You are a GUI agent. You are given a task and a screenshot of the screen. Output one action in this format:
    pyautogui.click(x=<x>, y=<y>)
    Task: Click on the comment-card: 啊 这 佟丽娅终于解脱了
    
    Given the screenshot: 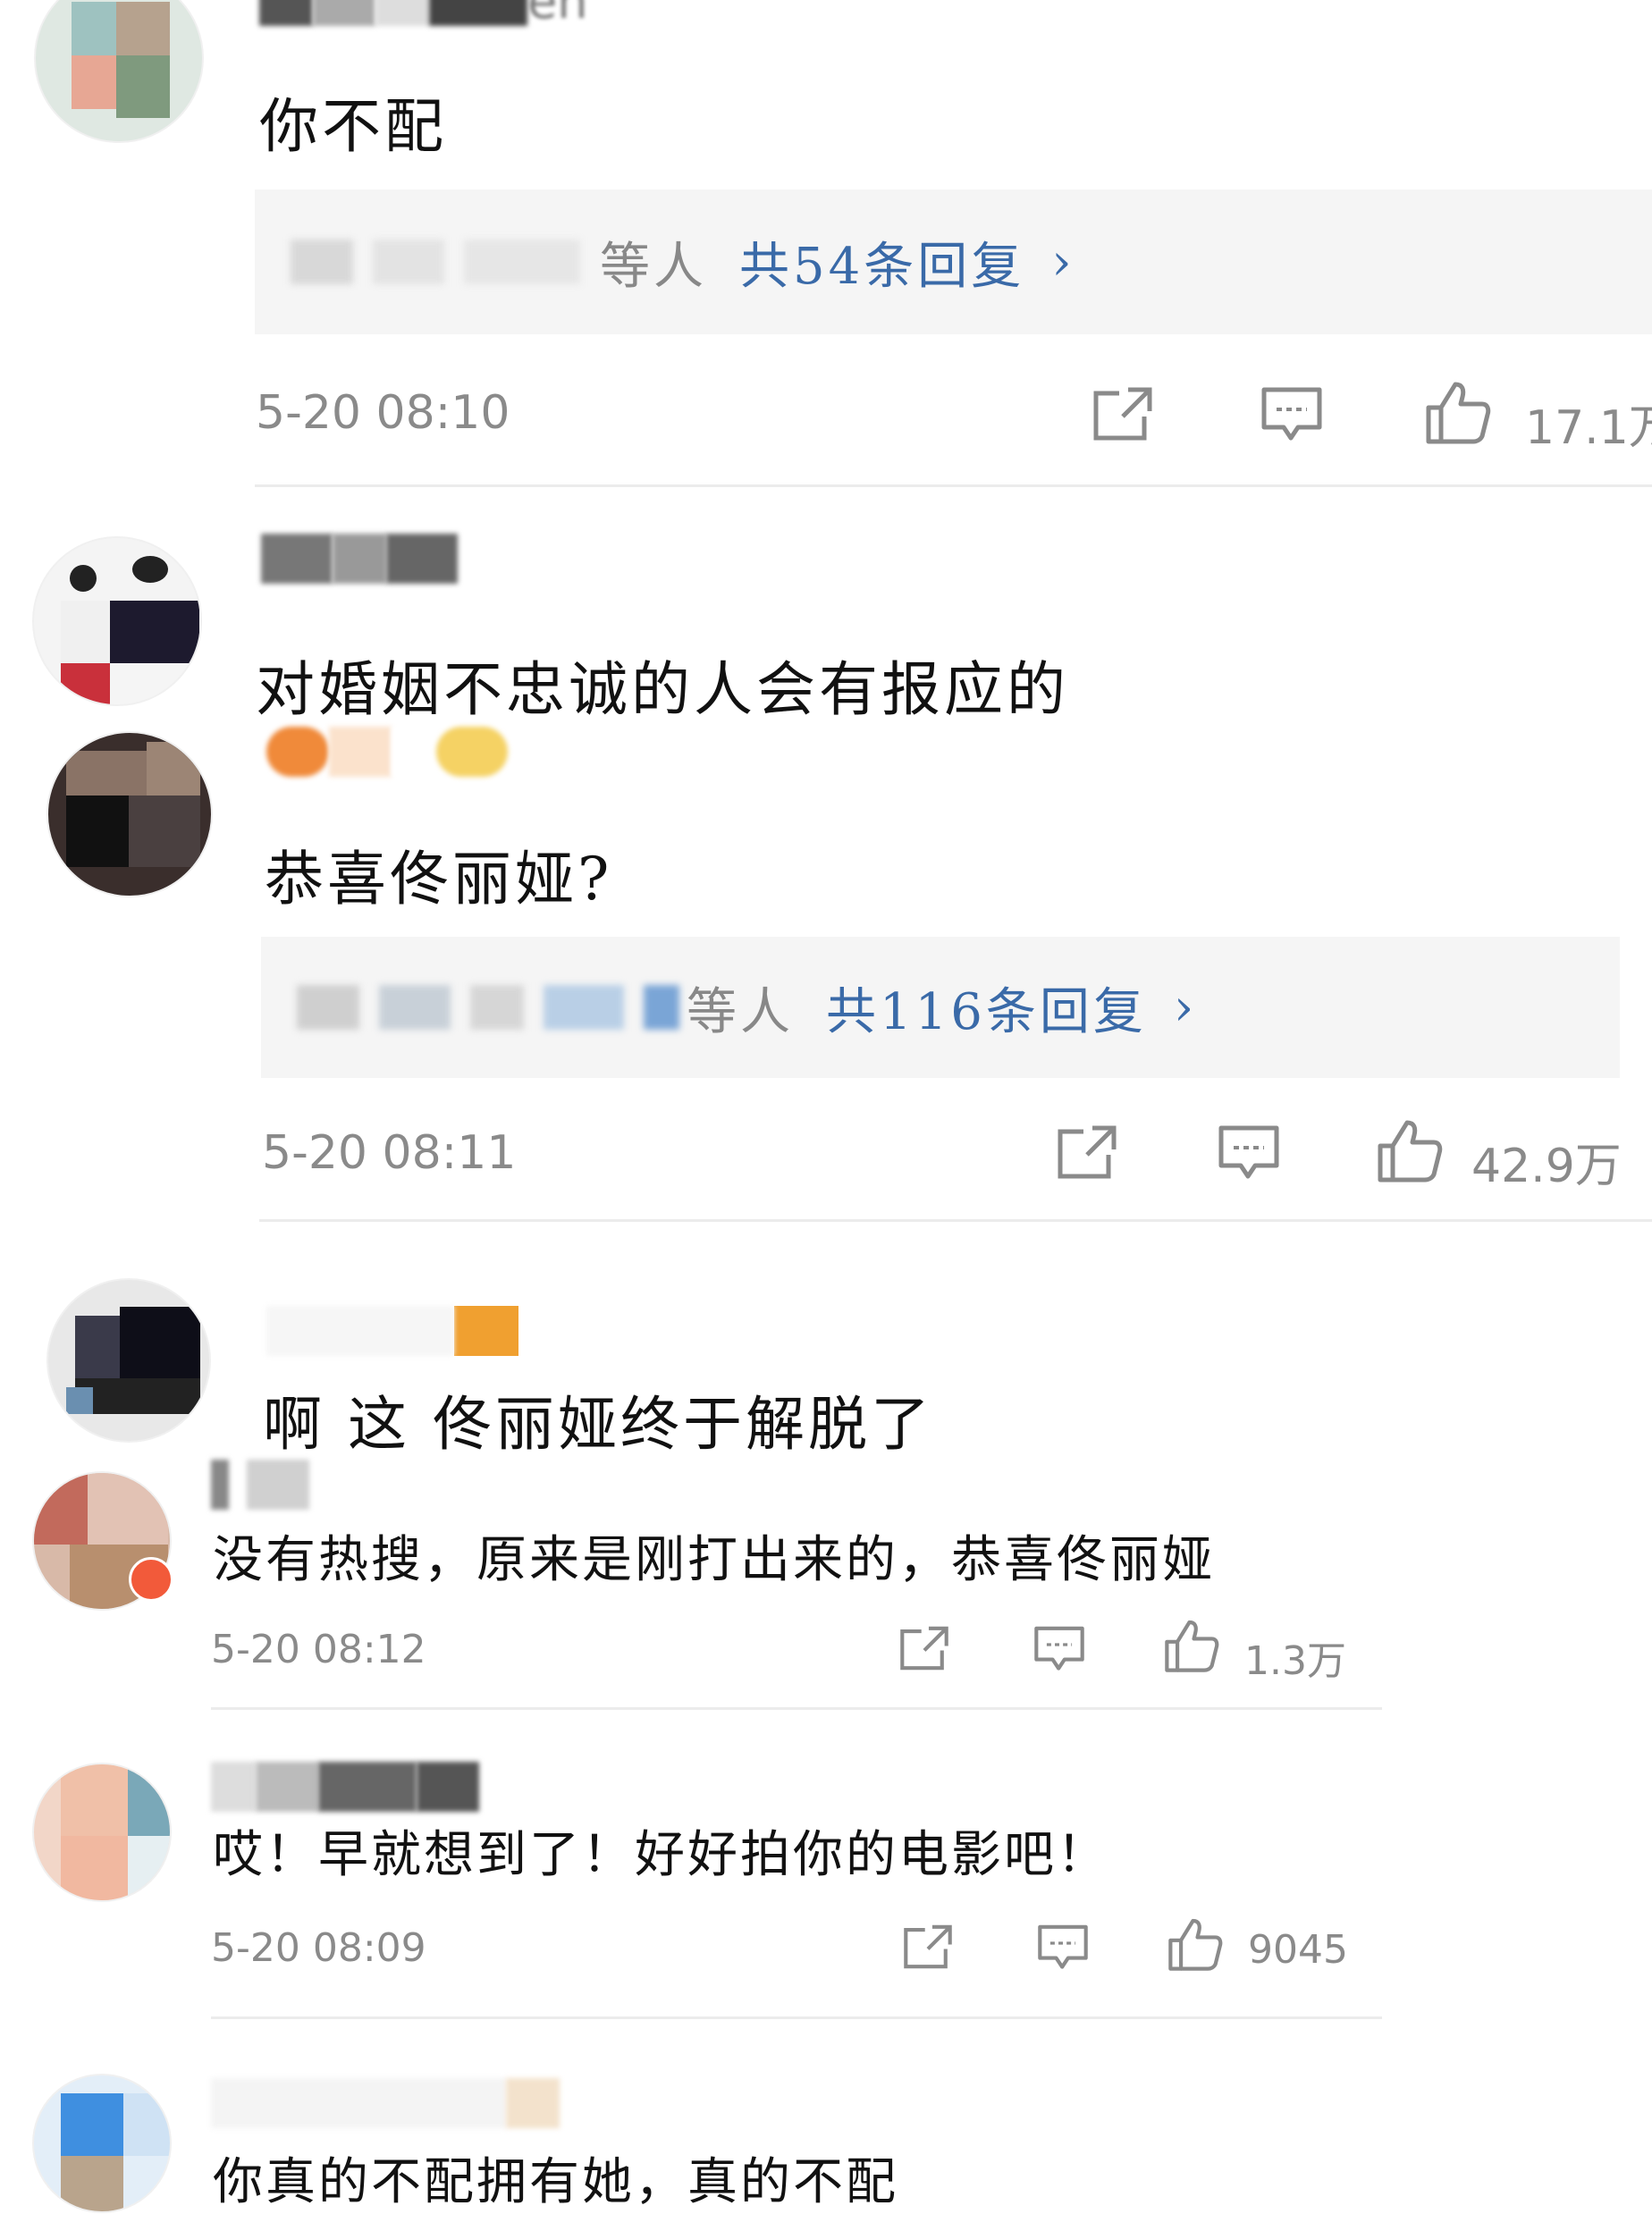 What is the action you would take?
    pyautogui.click(x=826, y=1360)
    